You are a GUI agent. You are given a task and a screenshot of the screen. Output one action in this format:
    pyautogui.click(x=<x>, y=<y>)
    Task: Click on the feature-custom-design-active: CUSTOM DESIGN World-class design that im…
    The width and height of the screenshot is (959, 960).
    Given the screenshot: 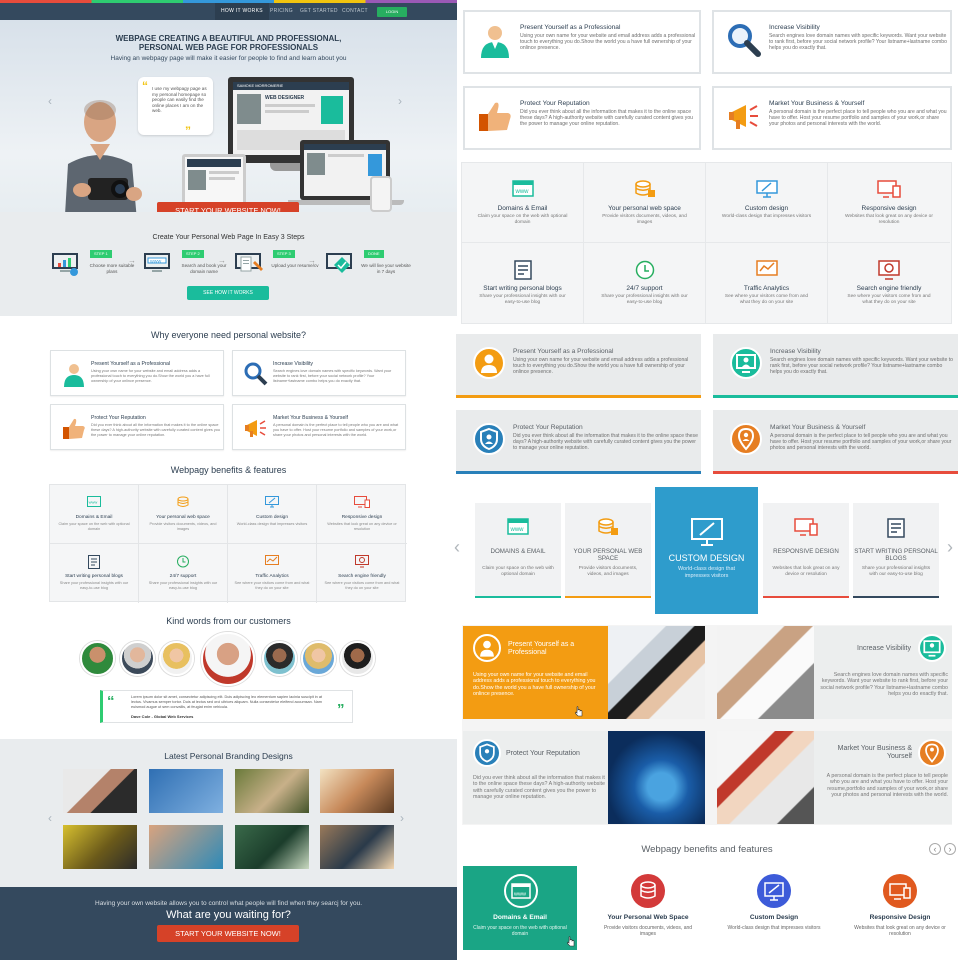 What is the action you would take?
    pyautogui.click(x=706, y=550)
    